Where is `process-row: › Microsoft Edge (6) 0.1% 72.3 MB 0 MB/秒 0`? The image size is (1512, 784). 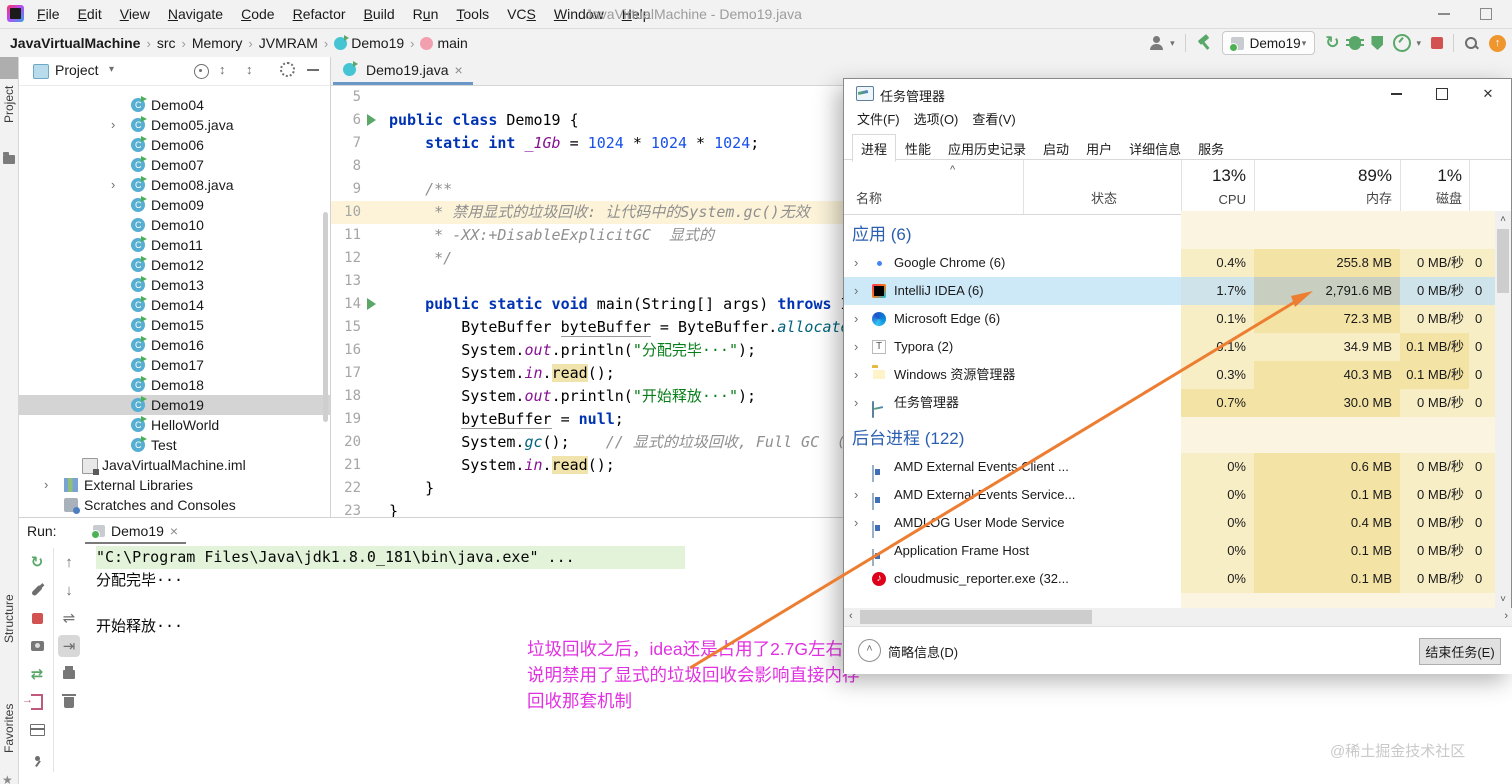 process-row: › Microsoft Edge (6) 0.1% 72.3 MB 0 MB/秒 0 is located at coordinates (1170, 319).